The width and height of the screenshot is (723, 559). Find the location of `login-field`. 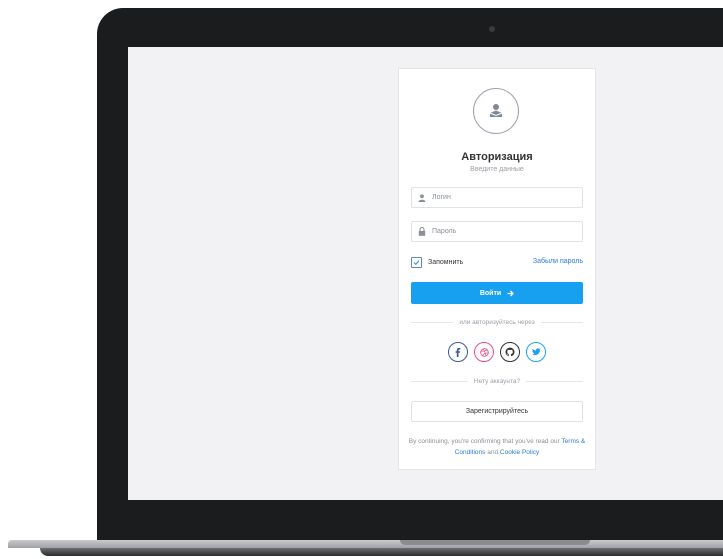

login-field is located at coordinates (497, 197).